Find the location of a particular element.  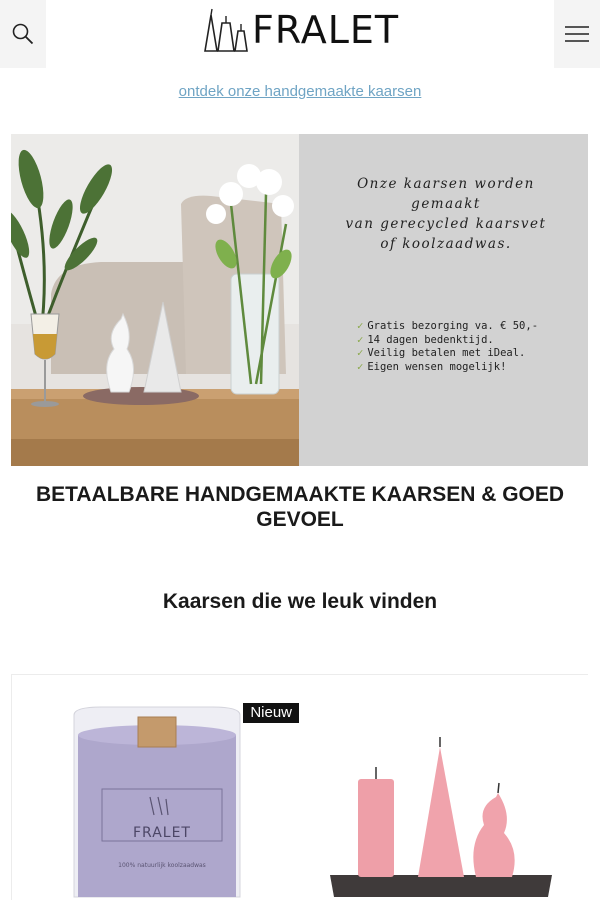

candles-logo-icon is located at coordinates (226, 30).